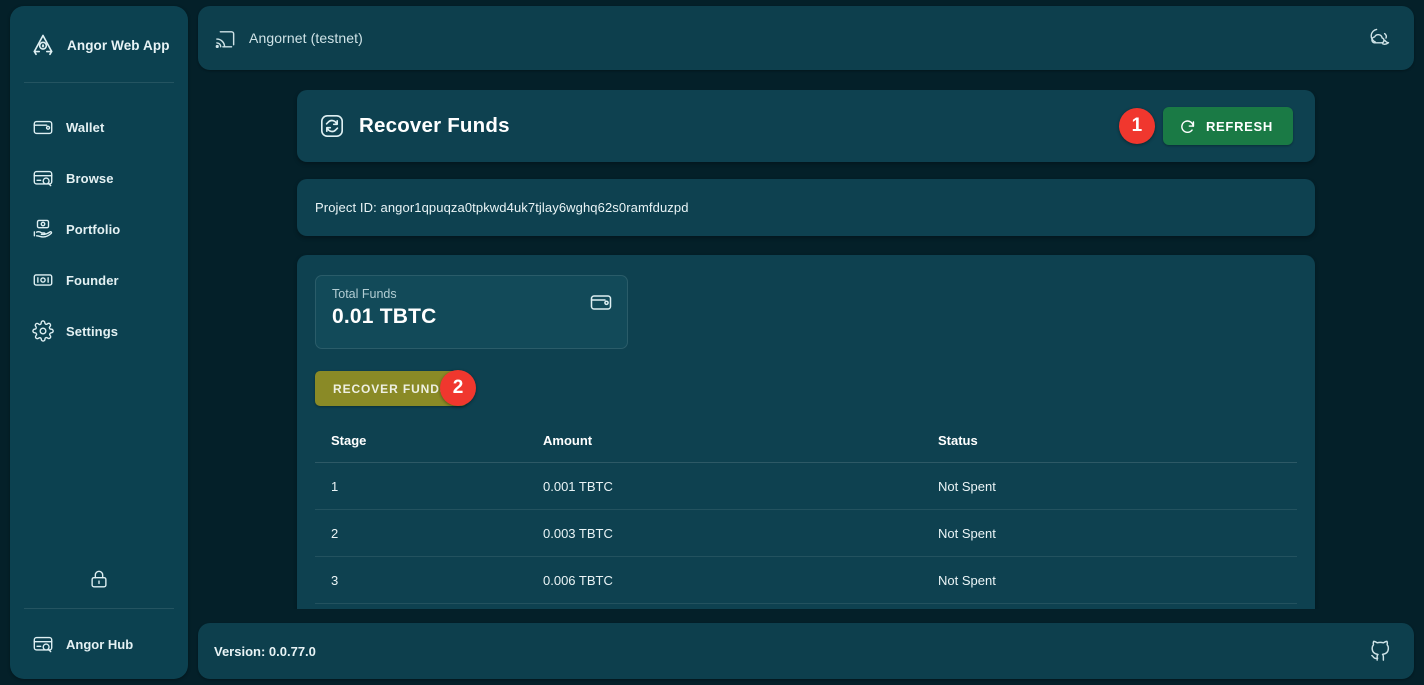 This screenshot has height=685, width=1424. What do you see at coordinates (265, 651) in the screenshot?
I see `version-label: Version: 0.0.77.0` at bounding box center [265, 651].